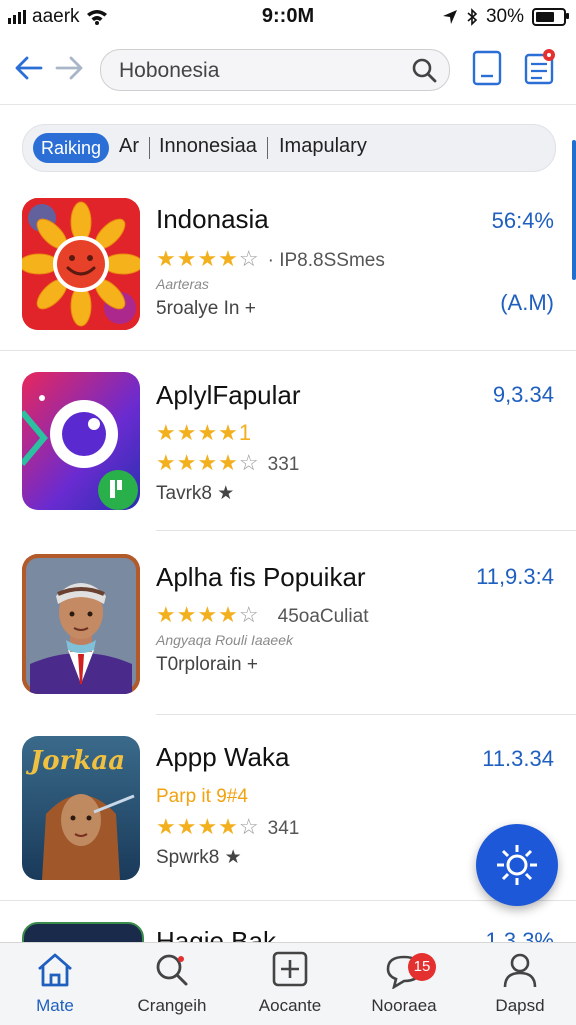  Describe the element at coordinates (195, 493) in the screenshot. I see `app-subtitle: Tavrk8 ★` at that location.